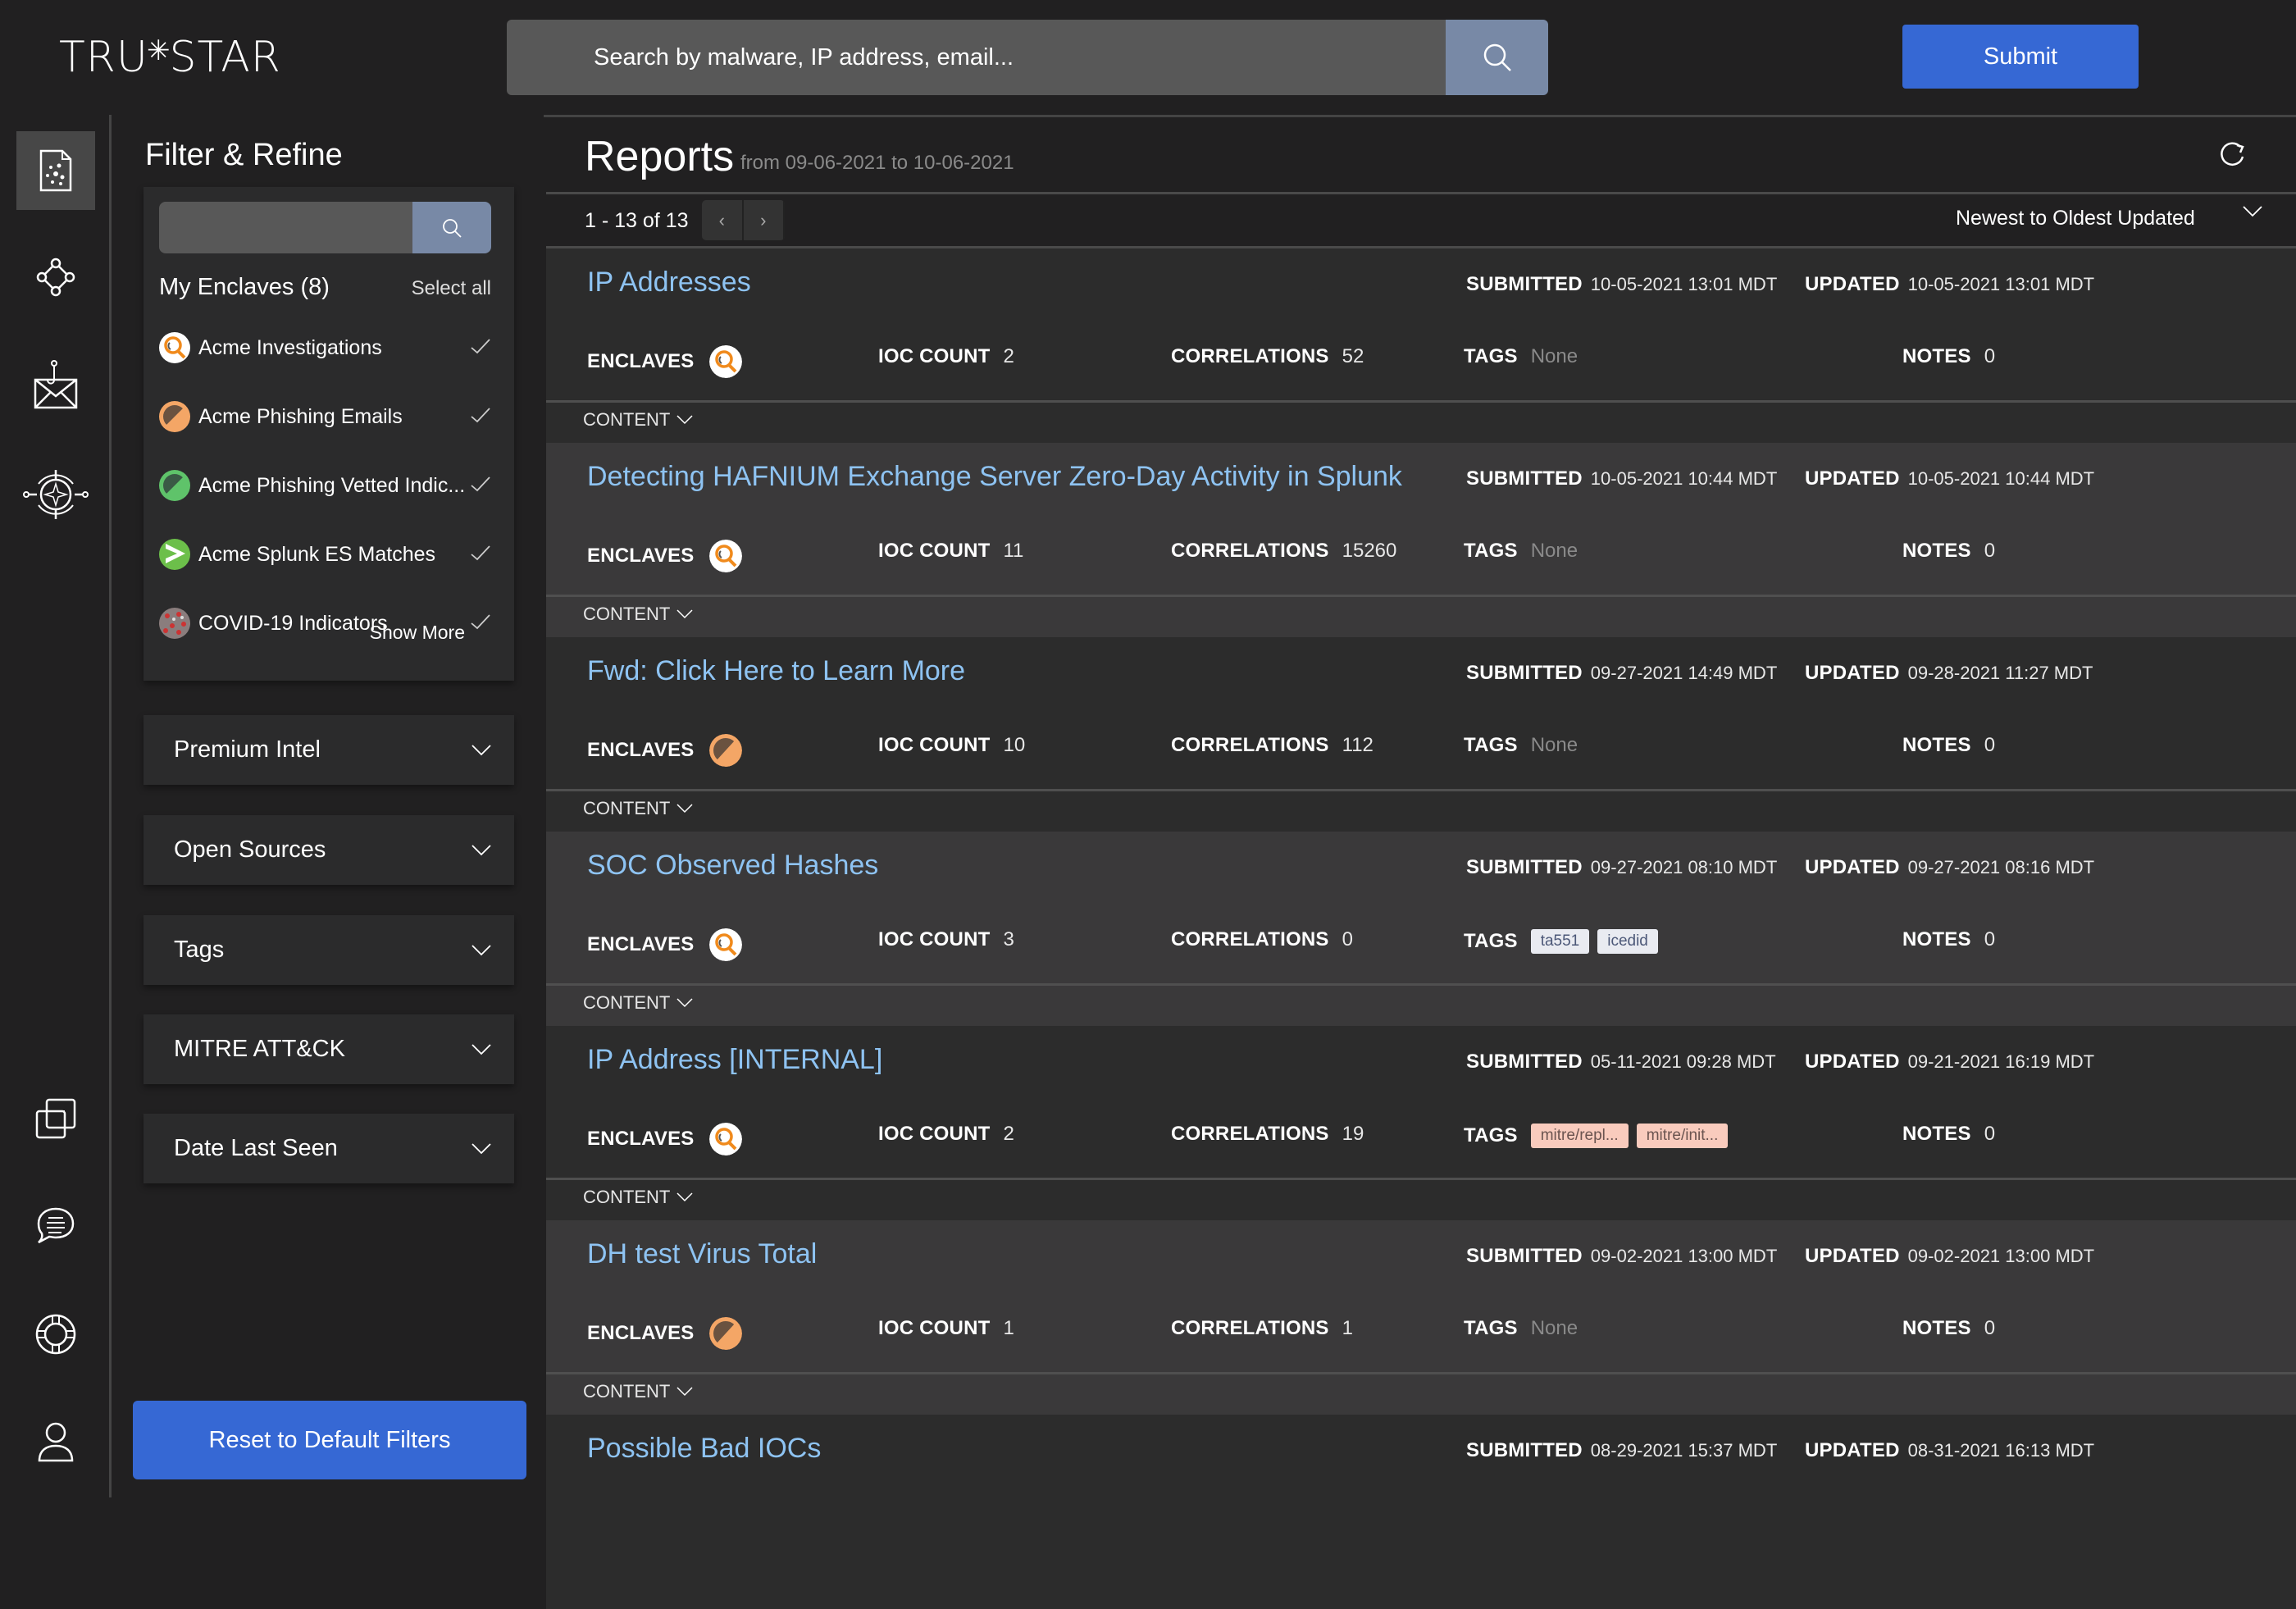 This screenshot has width=2296, height=1609. I want to click on nav-compass, so click(55, 494).